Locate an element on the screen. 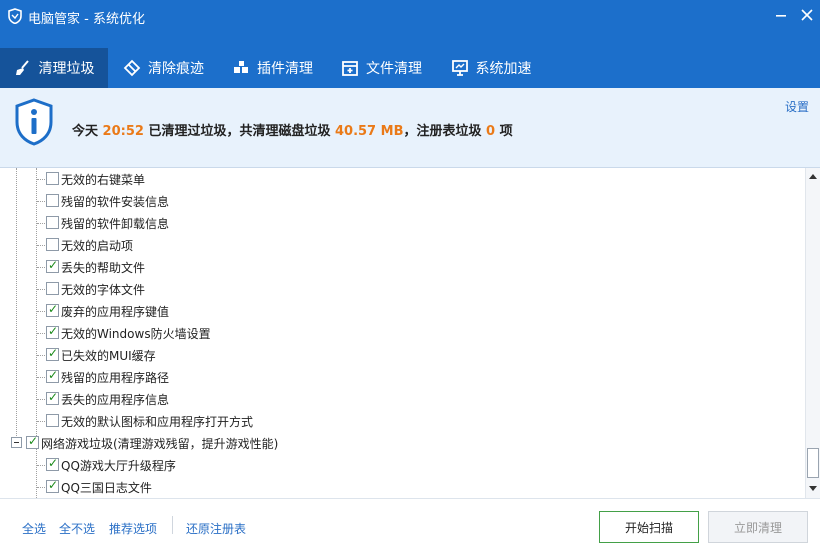 This screenshot has height=552, width=820. recommended-link: 推荐选项 is located at coordinates (133, 528).